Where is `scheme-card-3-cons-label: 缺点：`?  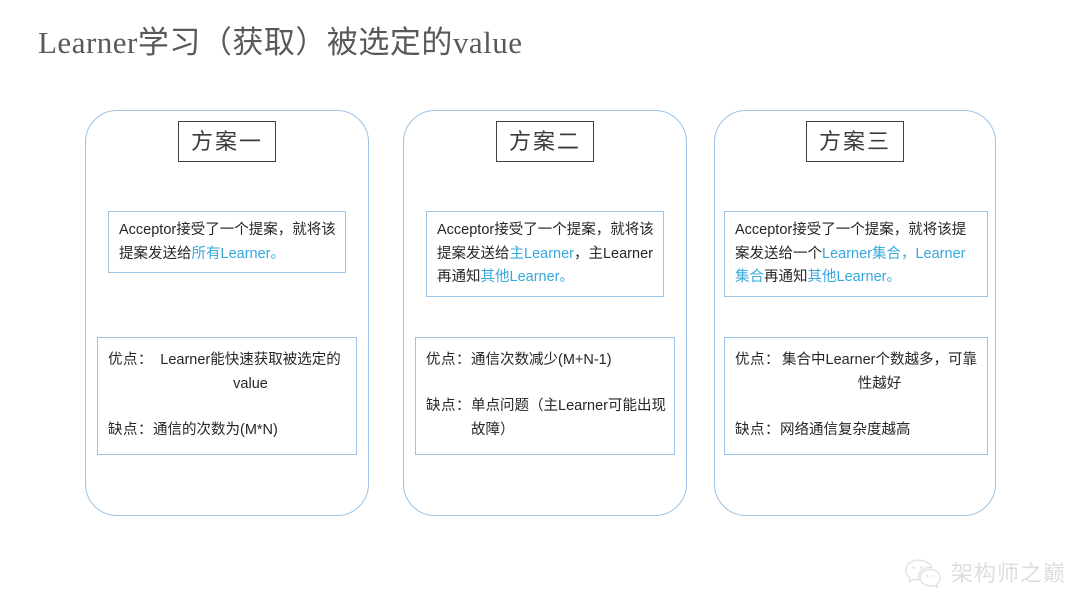 scheme-card-3-cons-label: 缺点： is located at coordinates (757, 430).